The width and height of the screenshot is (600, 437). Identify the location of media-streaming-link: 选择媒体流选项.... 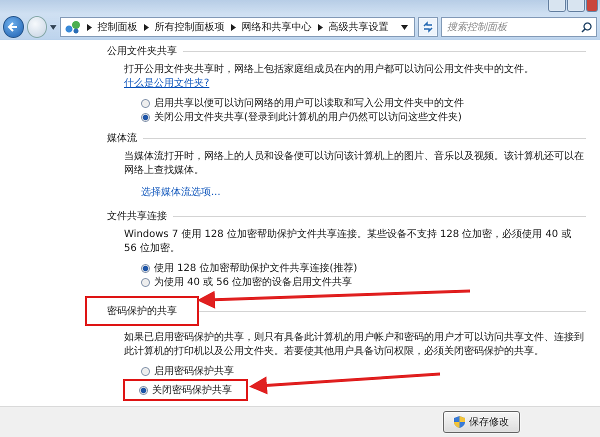
(181, 192).